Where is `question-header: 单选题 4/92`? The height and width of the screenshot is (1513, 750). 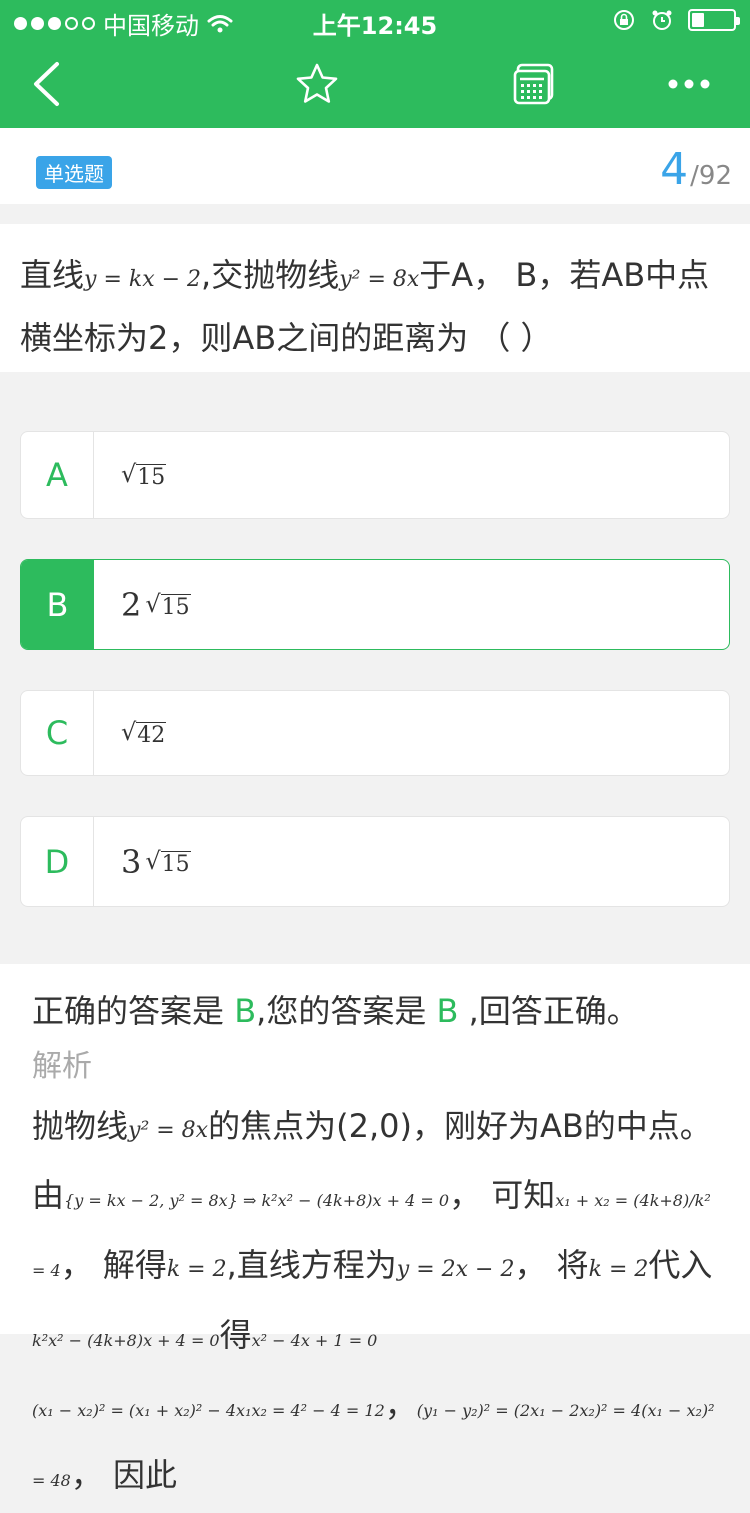
question-header: 单选题 4/92 is located at coordinates (375, 166).